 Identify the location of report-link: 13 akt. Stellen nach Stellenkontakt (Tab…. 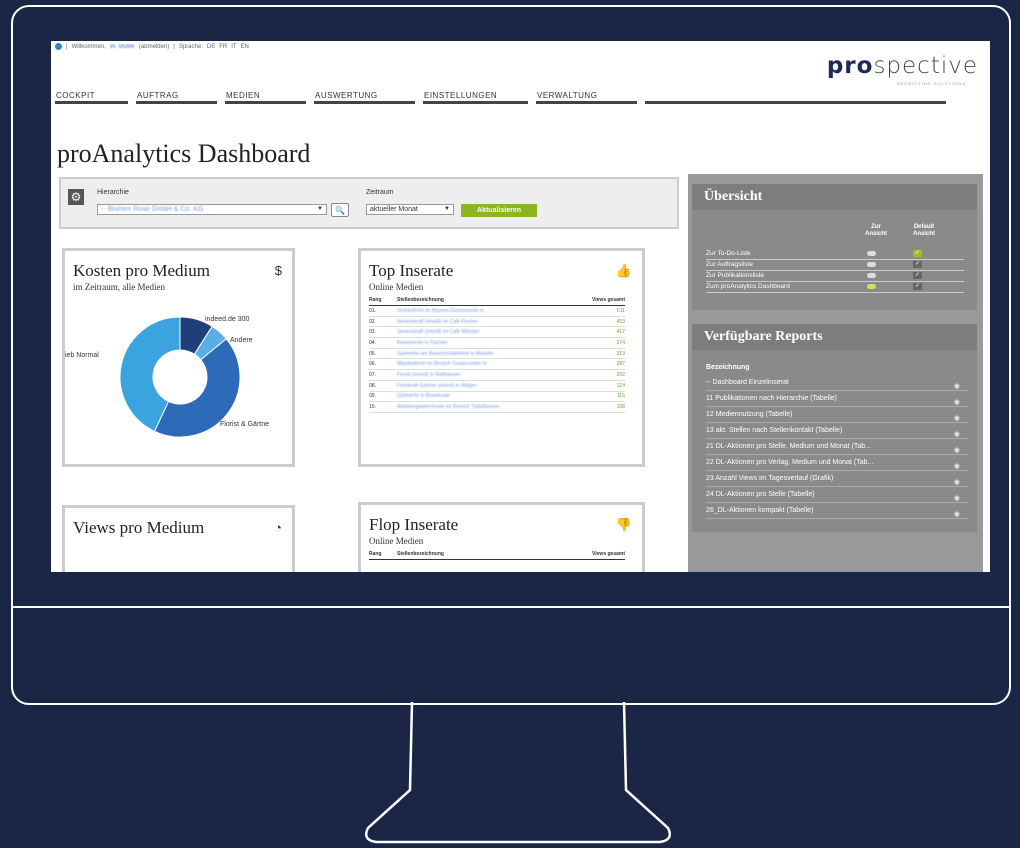
(774, 430).